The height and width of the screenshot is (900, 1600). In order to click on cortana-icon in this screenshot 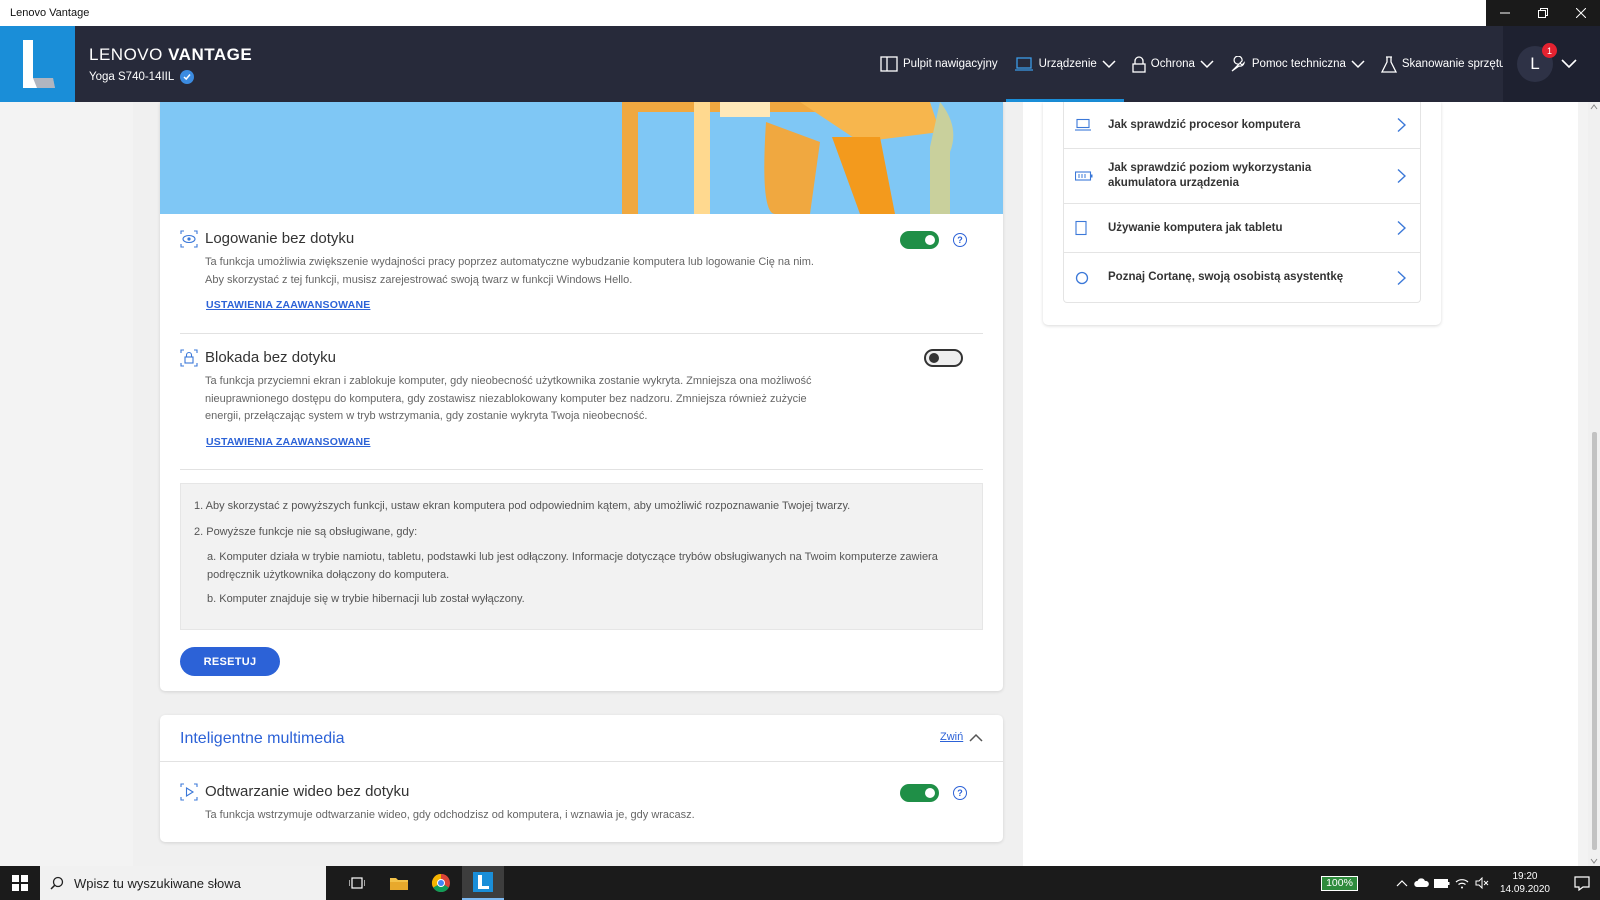, I will do `click(1082, 277)`.